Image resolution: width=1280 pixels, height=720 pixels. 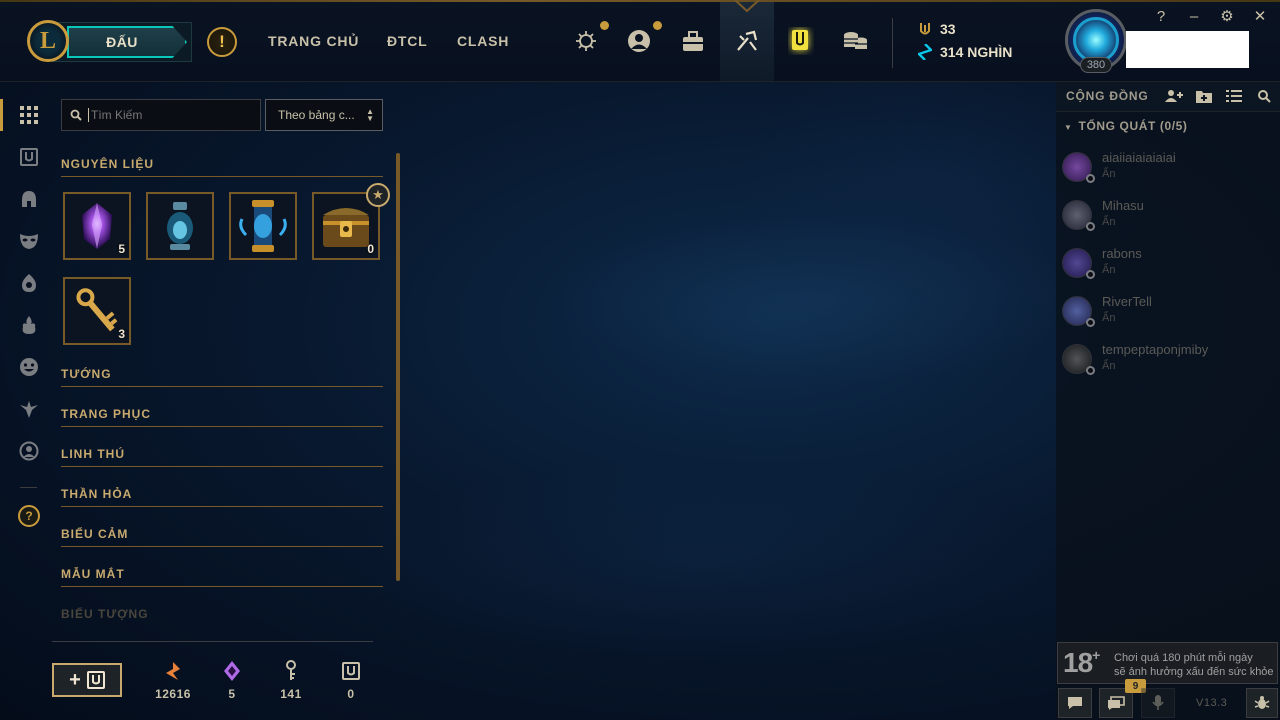 I want to click on icon-profile-icon, so click(x=29, y=451).